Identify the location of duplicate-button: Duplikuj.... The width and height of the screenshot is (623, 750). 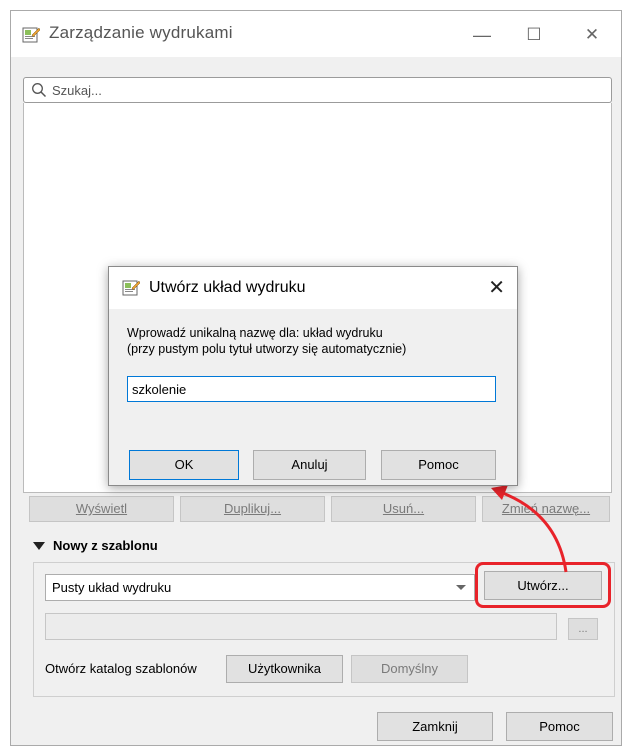
(252, 509).